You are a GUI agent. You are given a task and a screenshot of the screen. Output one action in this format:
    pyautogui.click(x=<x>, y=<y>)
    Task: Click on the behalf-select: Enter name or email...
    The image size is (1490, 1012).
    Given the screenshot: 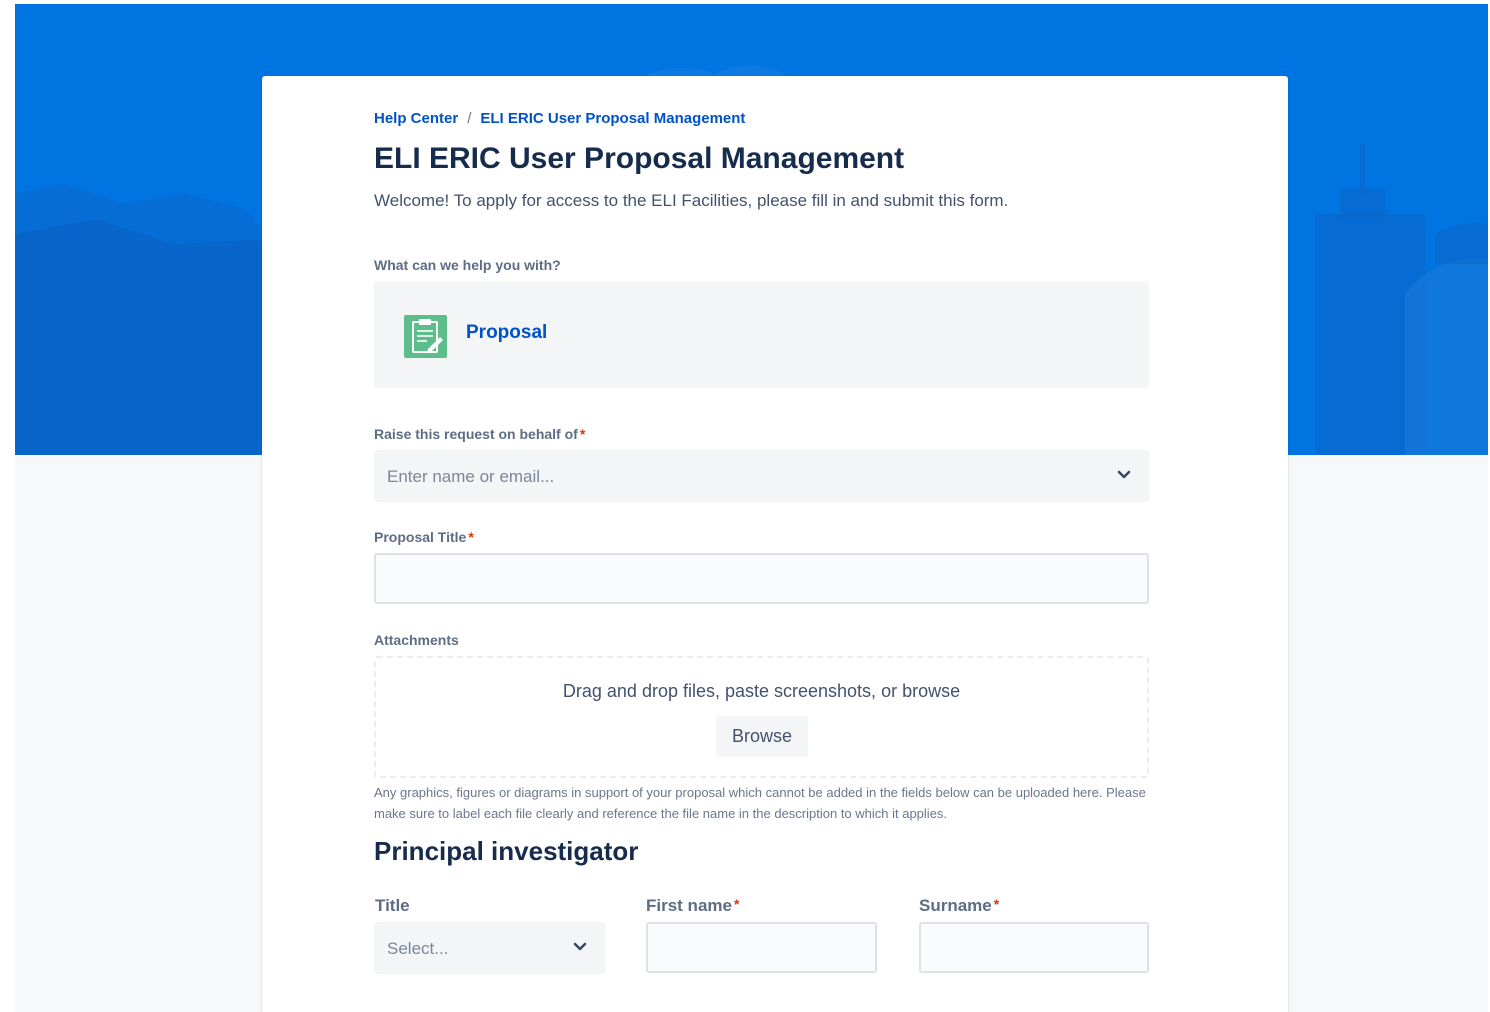 What is the action you would take?
    pyautogui.click(x=761, y=476)
    